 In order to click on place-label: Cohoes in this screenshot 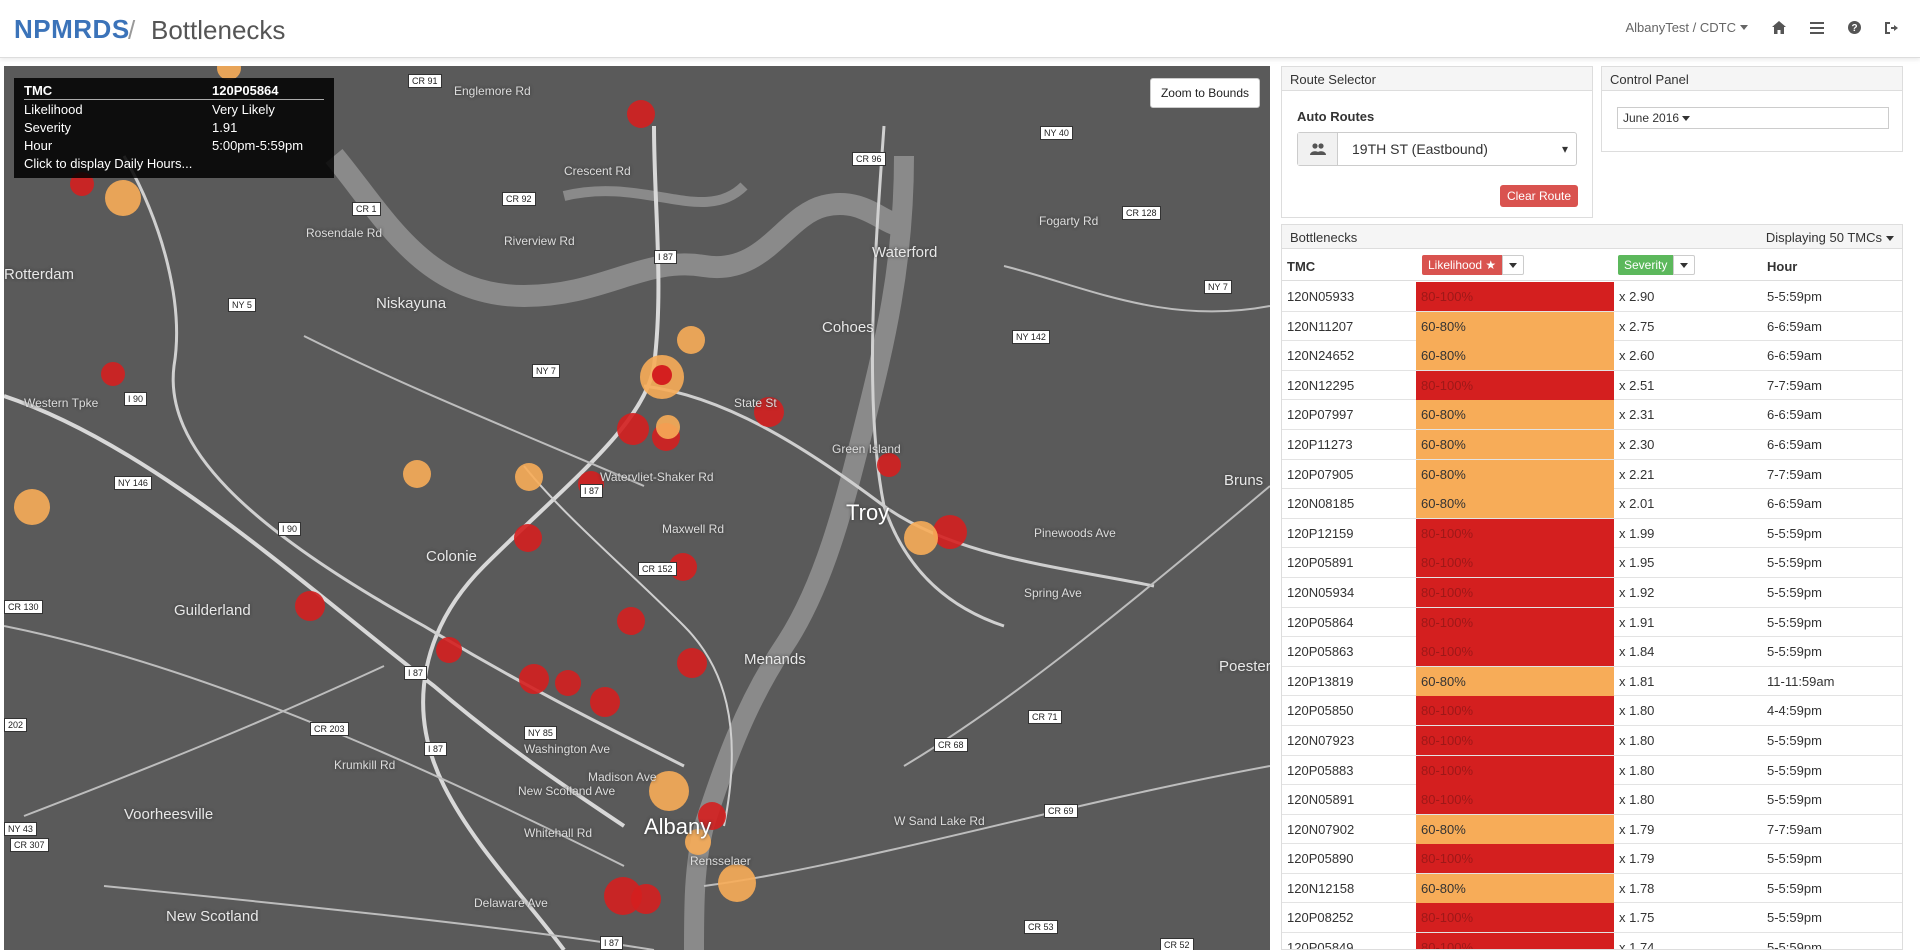, I will do `click(848, 327)`.